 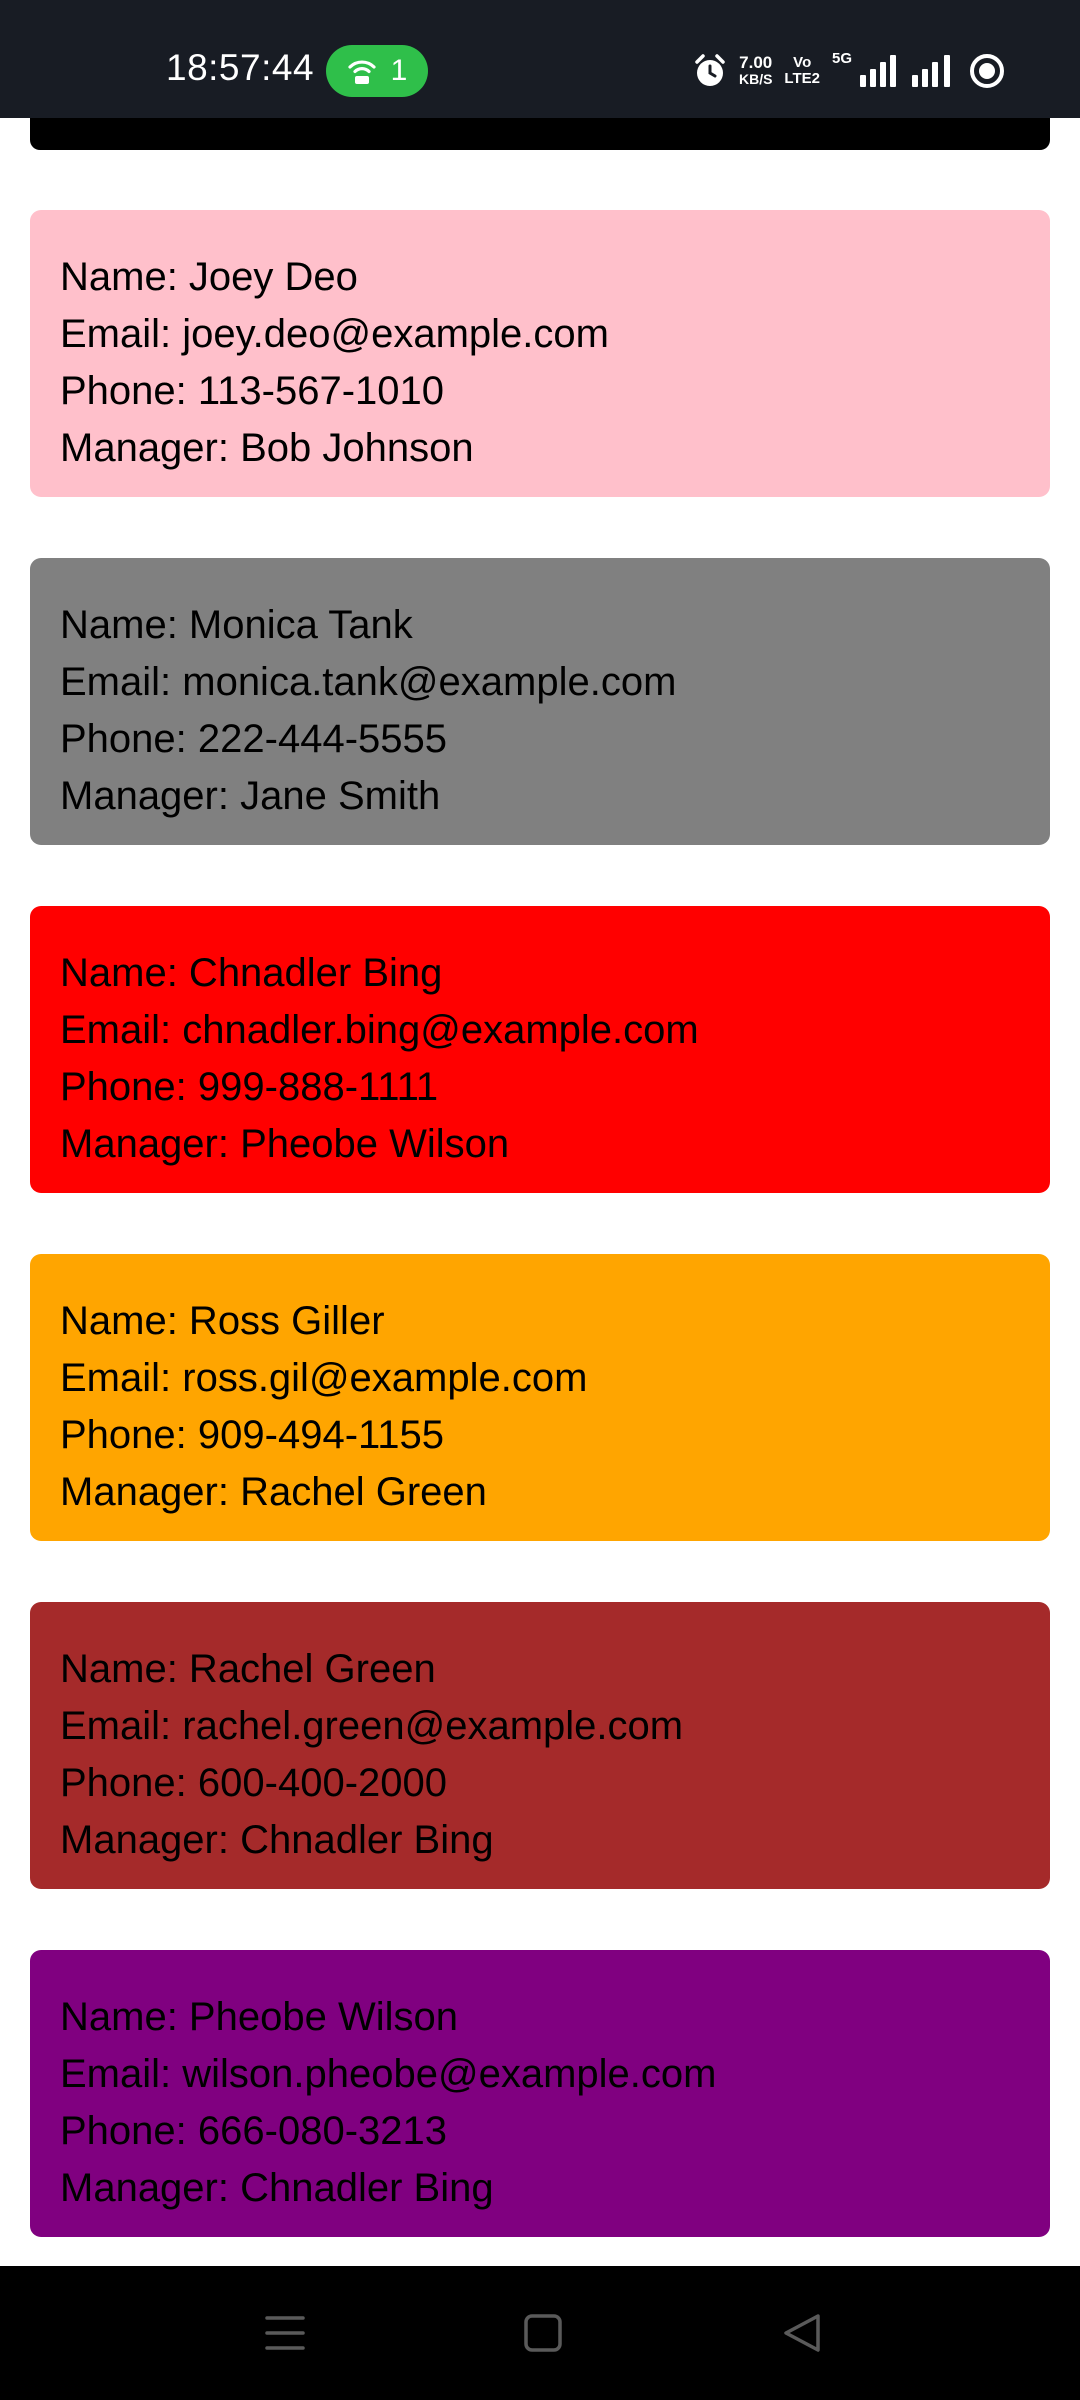 What do you see at coordinates (540, 59) in the screenshot?
I see `status-bar: 18:57:44 1 7.00 KB/S Vo LTE2 5G` at bounding box center [540, 59].